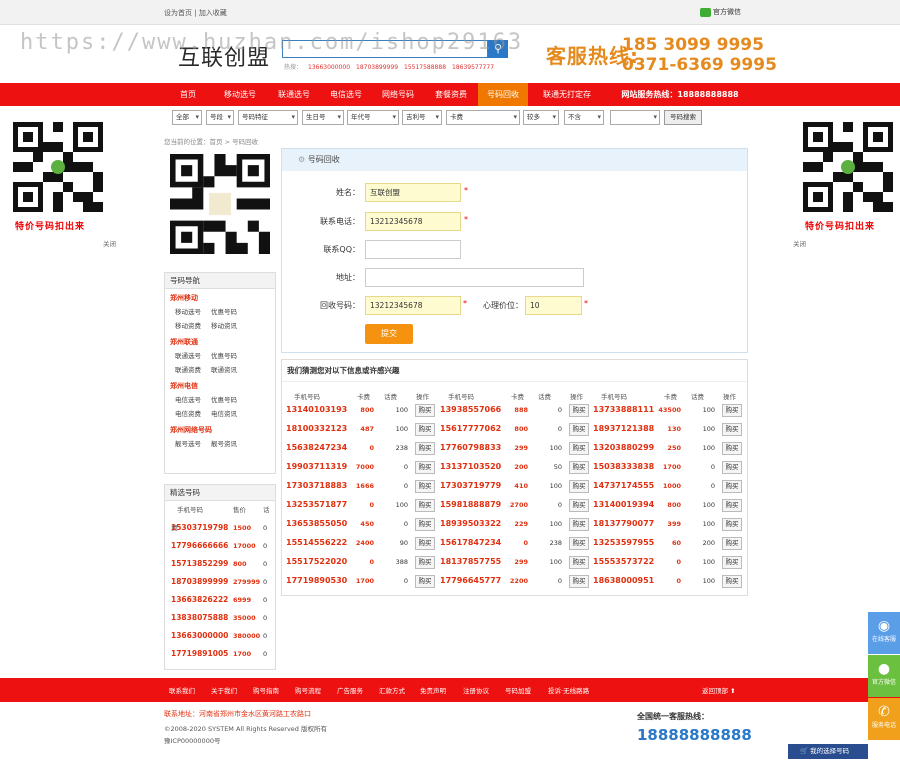 Image resolution: width=900 pixels, height=764 pixels. Describe the element at coordinates (884, 719) in the screenshot. I see `service-phone-button: ✆ 服务电话` at that location.